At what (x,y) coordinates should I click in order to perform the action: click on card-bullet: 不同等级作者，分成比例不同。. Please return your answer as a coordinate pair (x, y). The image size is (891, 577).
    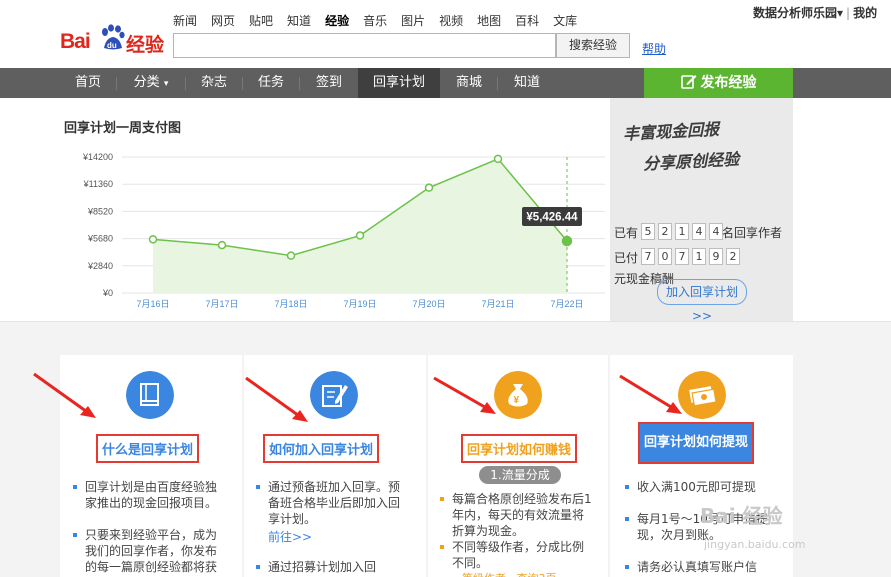
    Looking at the image, I should click on (516, 555).